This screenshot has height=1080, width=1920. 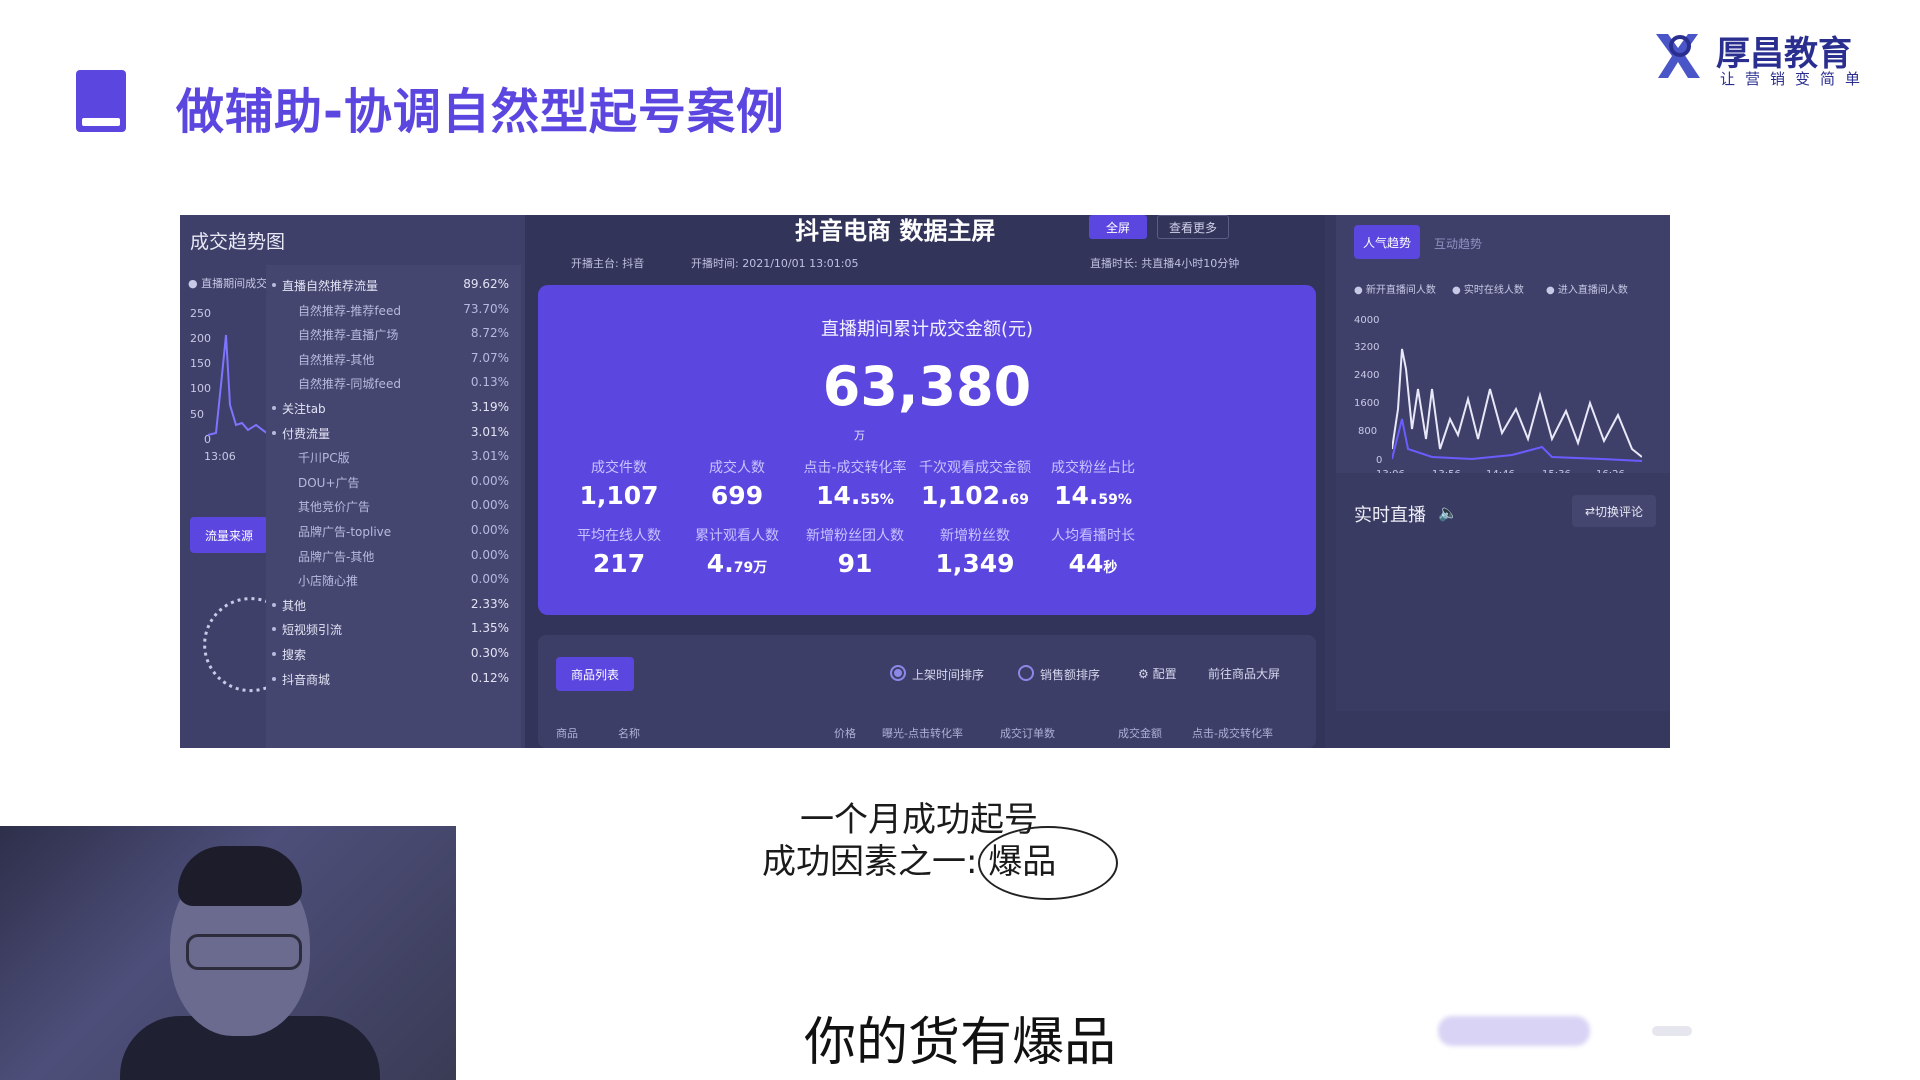 I want to click on traffic-row: 直播自然推荐流量 89.62%, so click(x=393, y=285).